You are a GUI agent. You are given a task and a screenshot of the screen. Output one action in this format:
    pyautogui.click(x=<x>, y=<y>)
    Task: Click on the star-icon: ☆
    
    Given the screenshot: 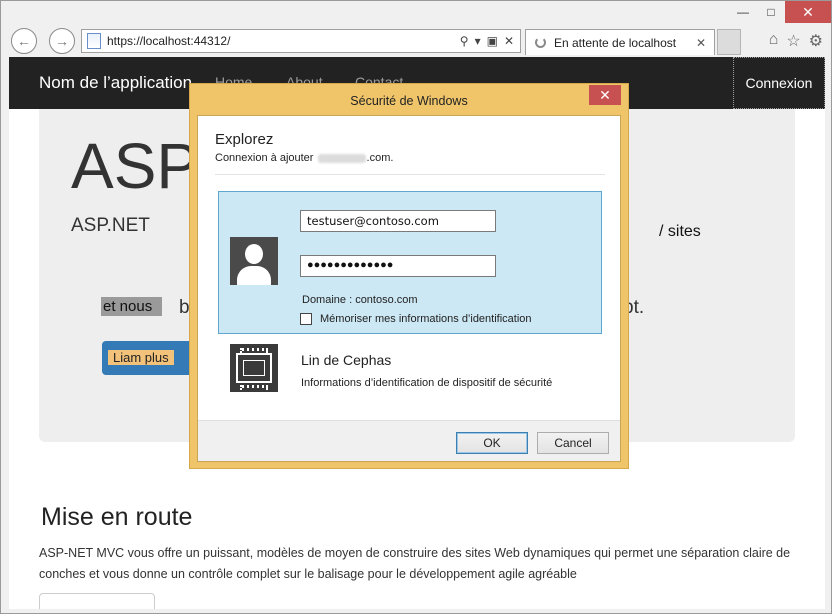 What is the action you would take?
    pyautogui.click(x=793, y=41)
    